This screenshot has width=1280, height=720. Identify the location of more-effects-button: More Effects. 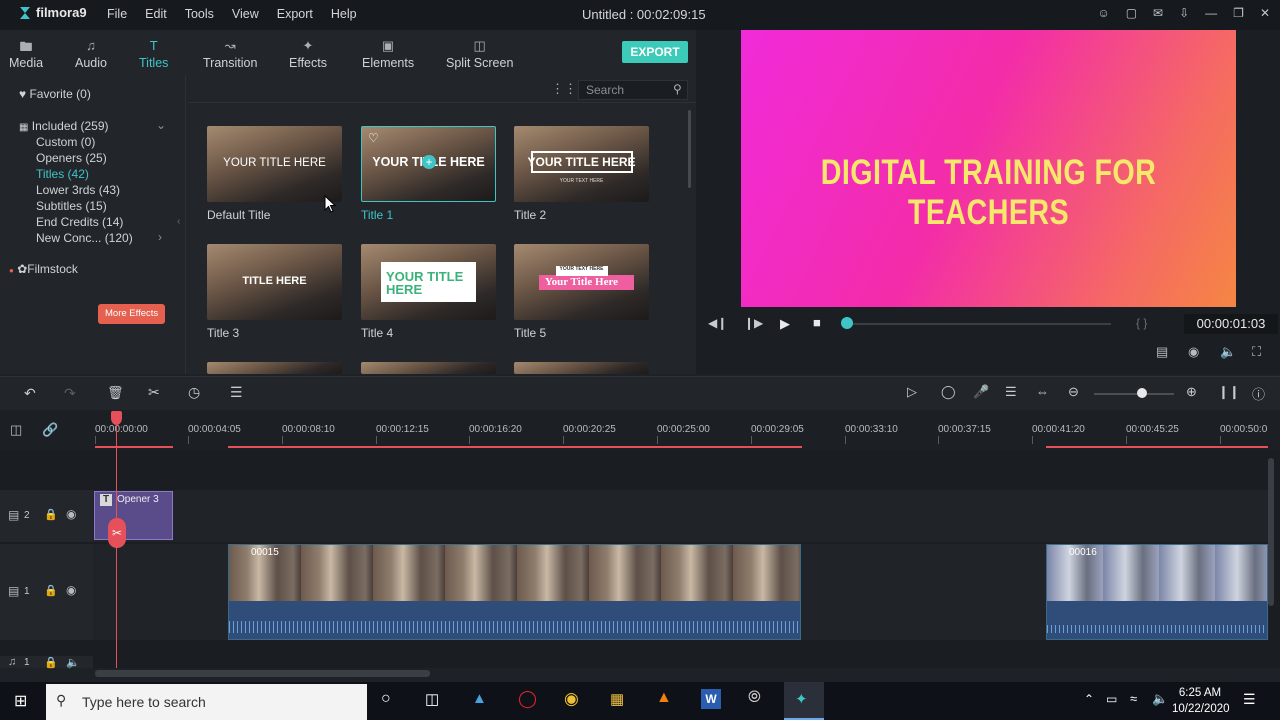
(132, 314).